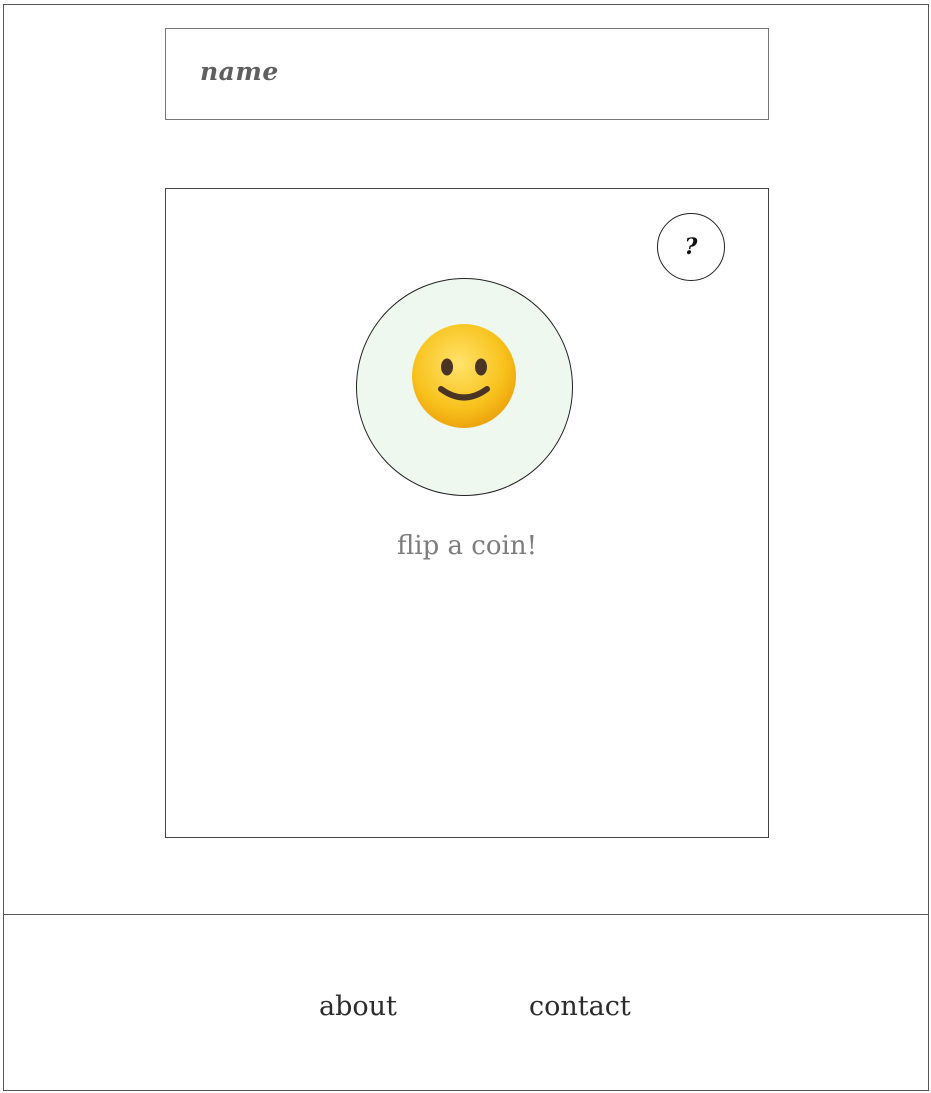  Describe the element at coordinates (464, 376) in the screenshot. I see `smiling-face-icon` at that location.